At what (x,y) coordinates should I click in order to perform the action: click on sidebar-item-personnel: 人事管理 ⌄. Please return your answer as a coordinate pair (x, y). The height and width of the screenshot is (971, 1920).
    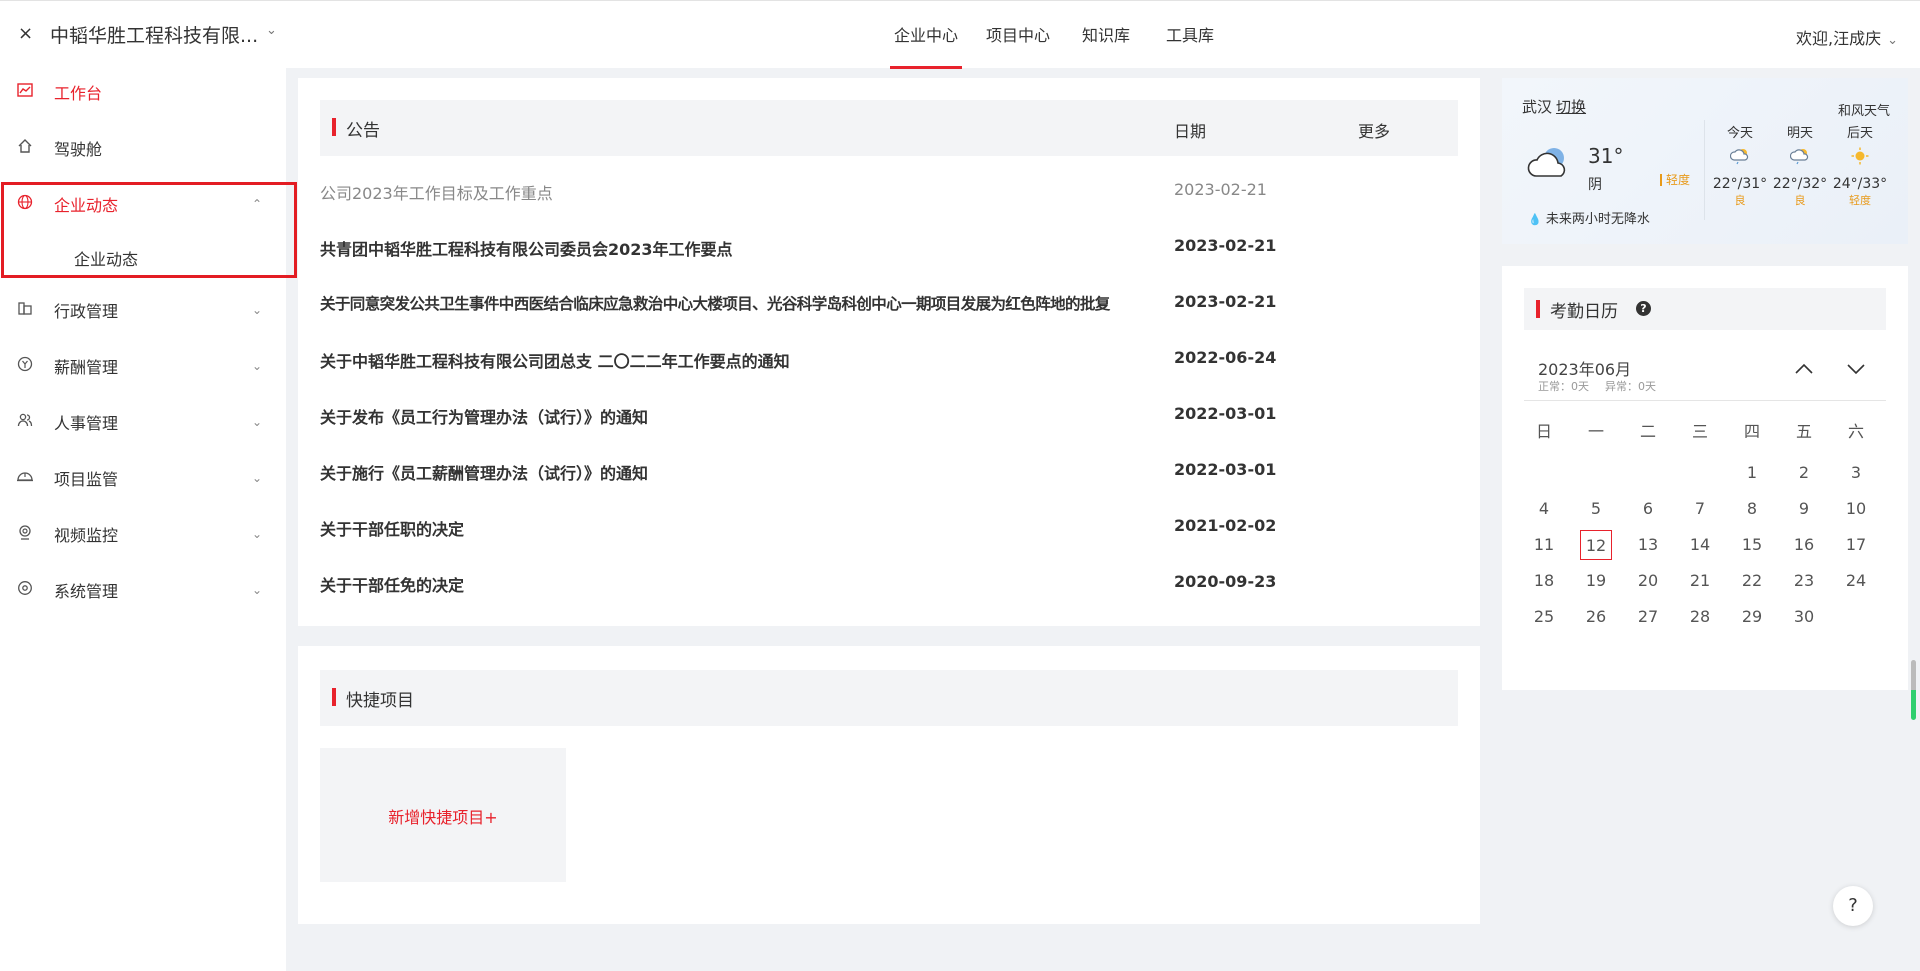
    Looking at the image, I should click on (143, 422).